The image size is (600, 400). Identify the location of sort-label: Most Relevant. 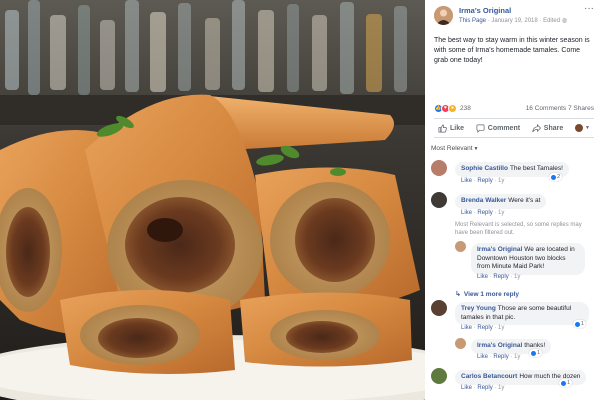
(452, 148).